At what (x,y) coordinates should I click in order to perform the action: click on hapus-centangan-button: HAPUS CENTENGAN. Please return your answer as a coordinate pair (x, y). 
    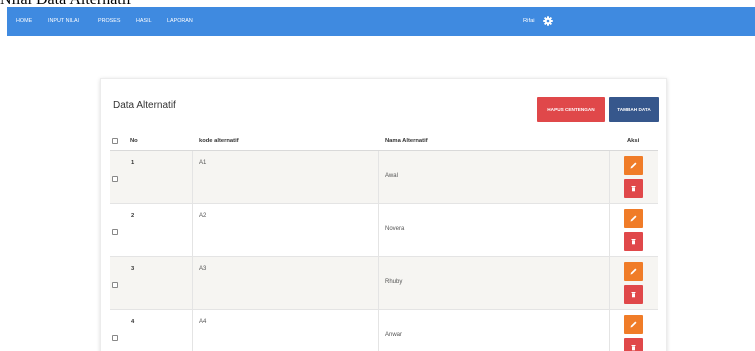
    Looking at the image, I should click on (571, 109).